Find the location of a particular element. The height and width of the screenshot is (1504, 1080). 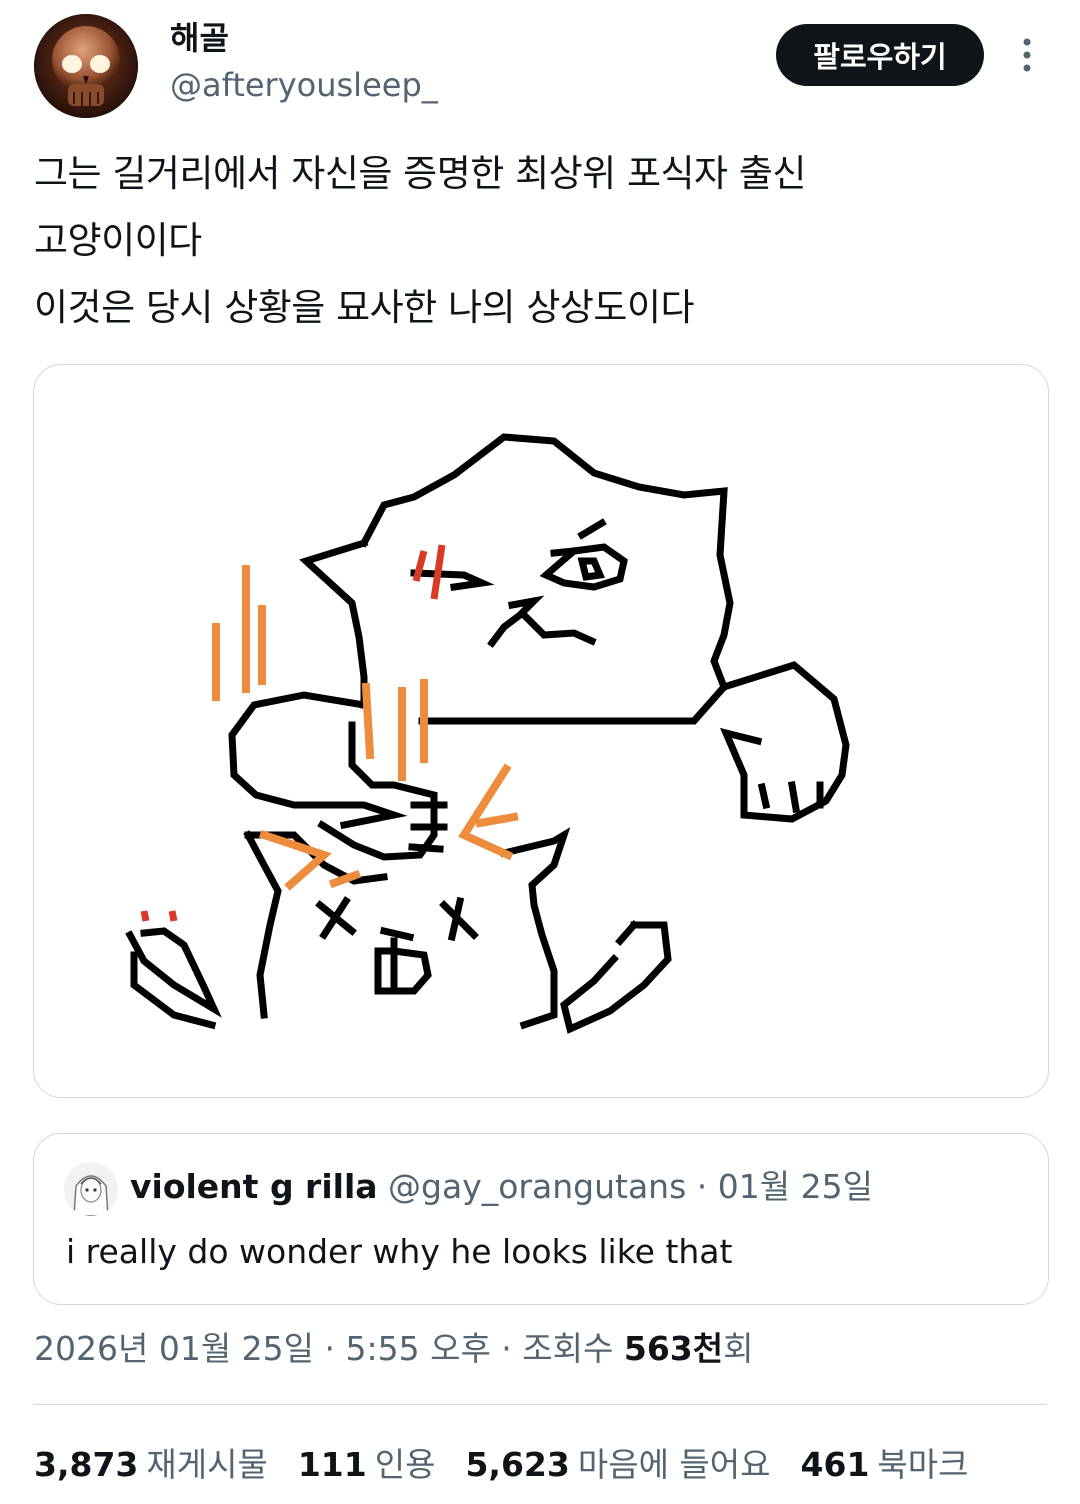

stat-reposts: 3,873 재게시물 is located at coordinates (151, 1465).